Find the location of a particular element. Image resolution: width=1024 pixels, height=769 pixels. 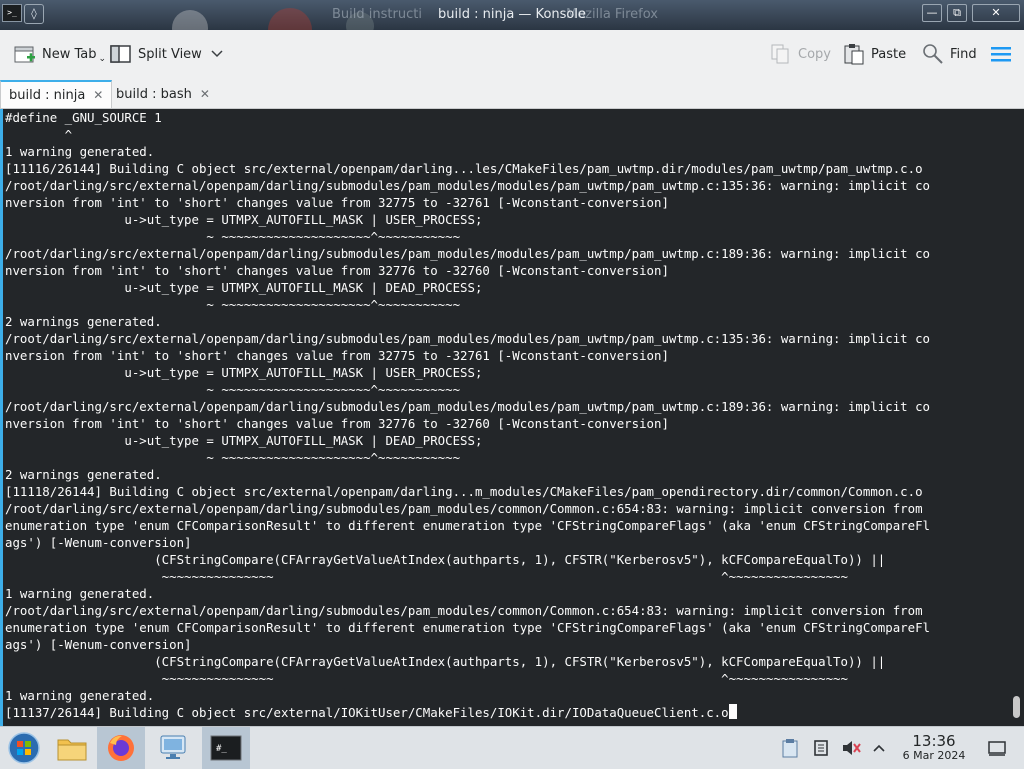

scrollbar-thumb is located at coordinates (1016, 707).